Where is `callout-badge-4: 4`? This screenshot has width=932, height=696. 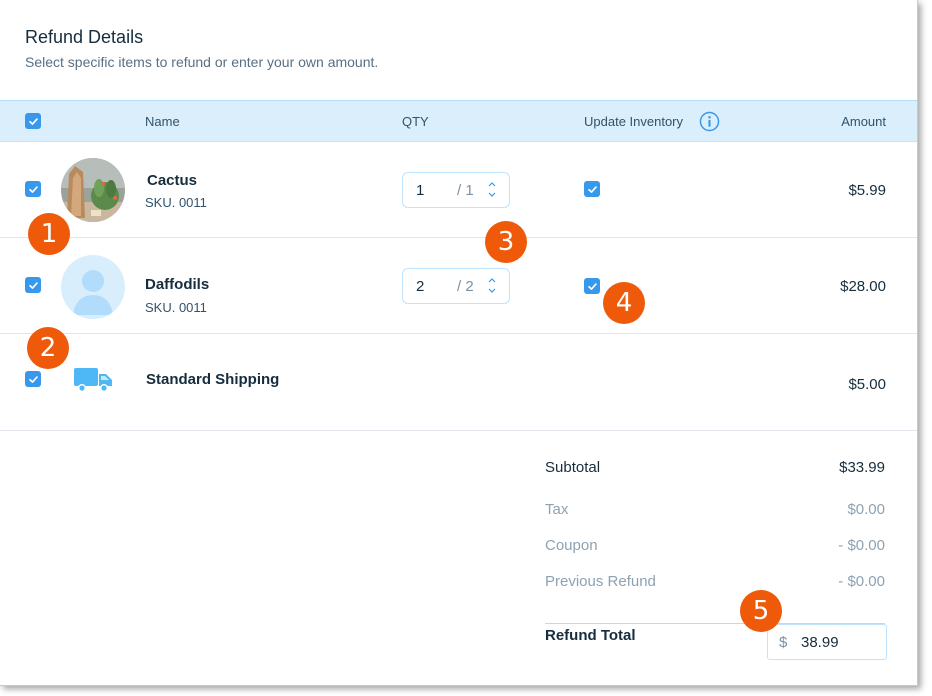
callout-badge-4: 4 is located at coordinates (624, 303).